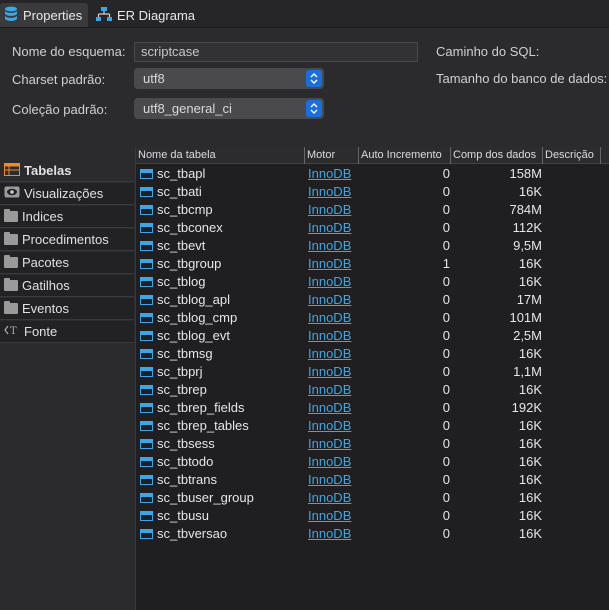  Describe the element at coordinates (60, 109) in the screenshot. I see `collation-label: Coleção padrão:` at that location.